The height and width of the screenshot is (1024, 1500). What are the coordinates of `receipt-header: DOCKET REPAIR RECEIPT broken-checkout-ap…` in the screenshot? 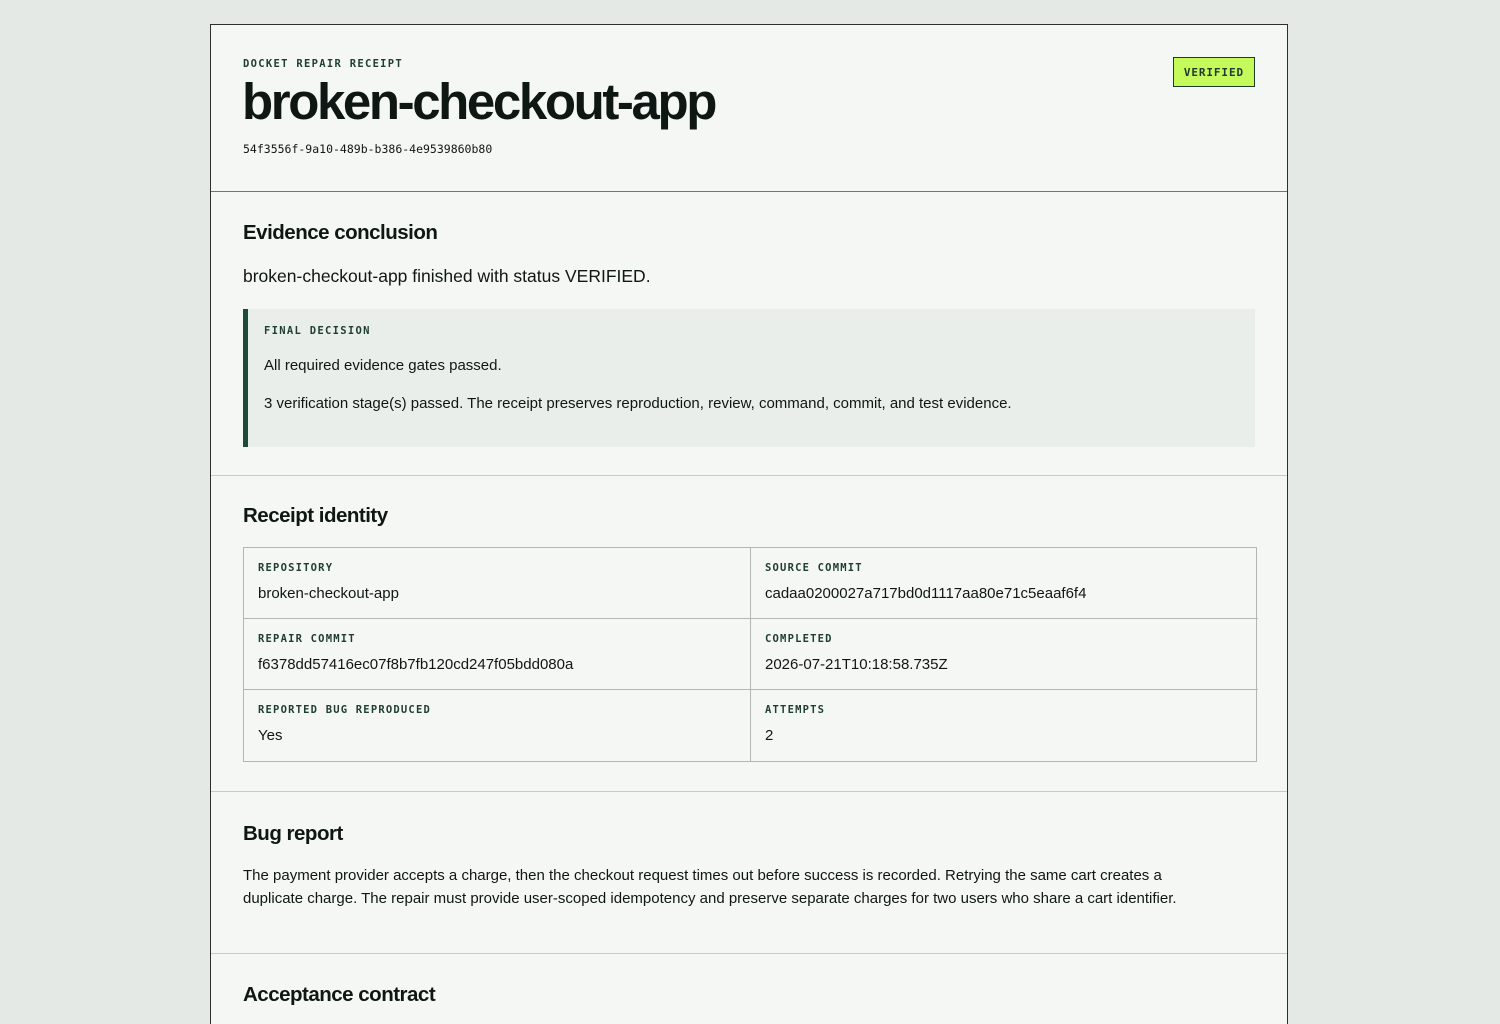 It's located at (749, 108).